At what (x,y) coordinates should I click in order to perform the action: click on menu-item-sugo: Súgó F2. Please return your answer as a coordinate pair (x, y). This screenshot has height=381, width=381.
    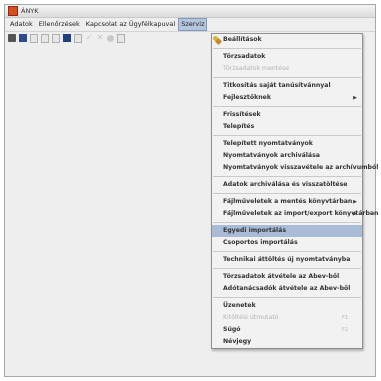
    Looking at the image, I should click on (287, 330).